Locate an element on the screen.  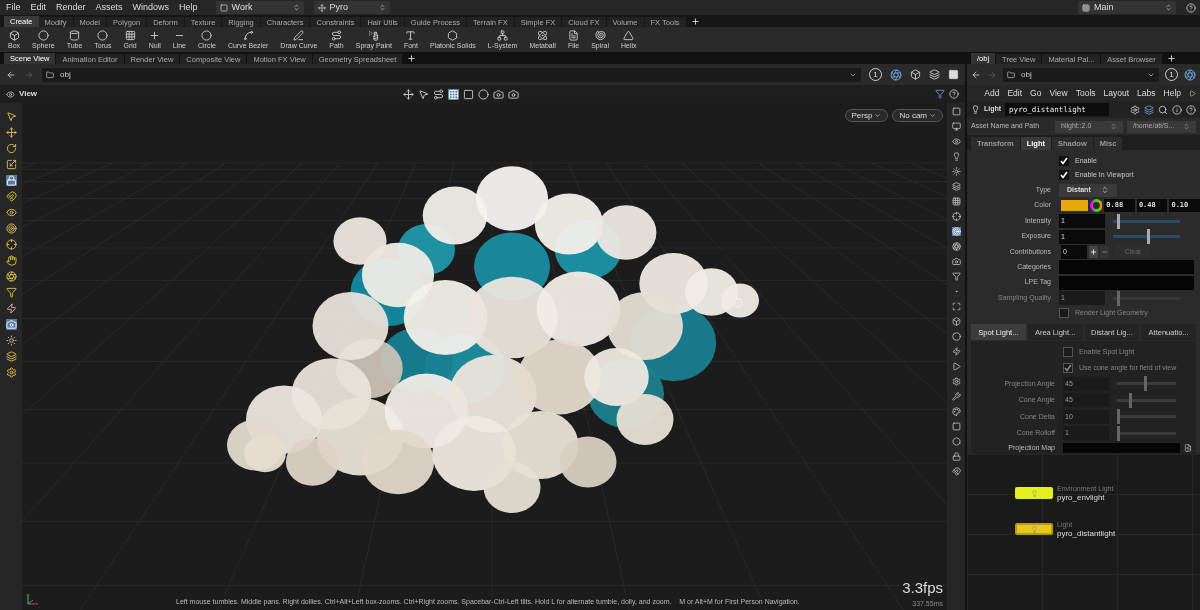
context-dropdown: Pyro is located at coordinates (351, 7).